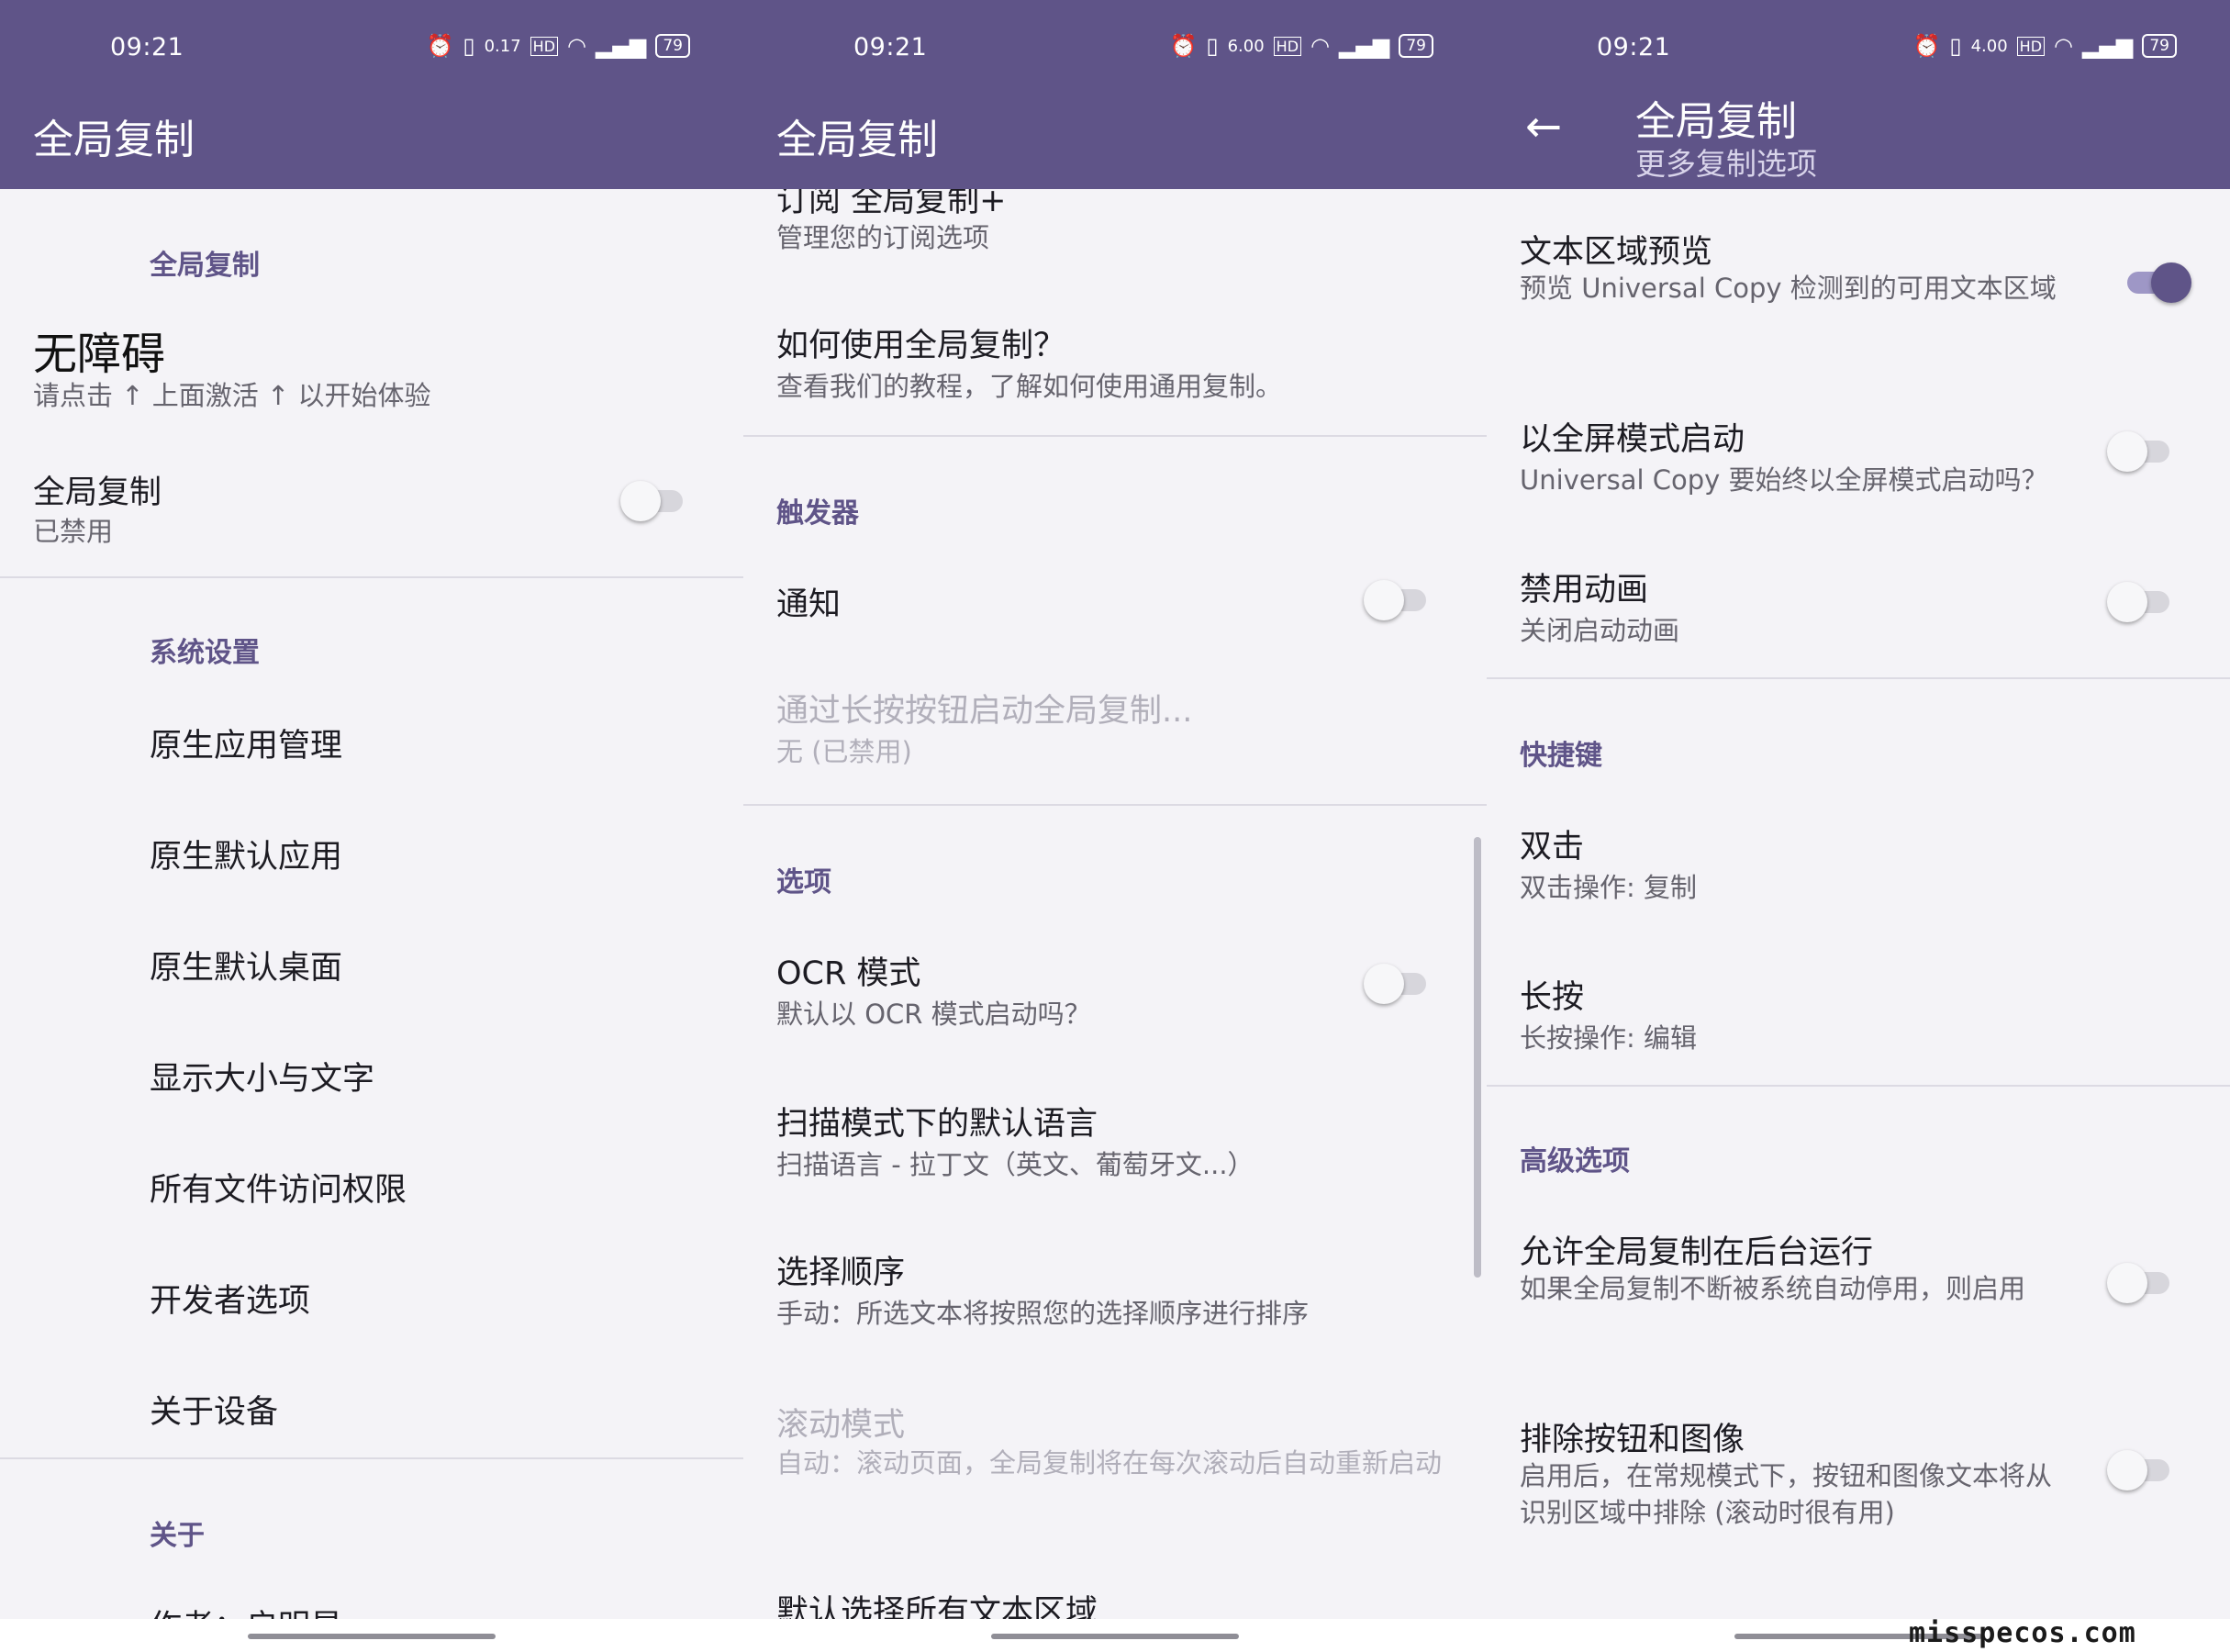 The width and height of the screenshot is (2230, 1652). Describe the element at coordinates (2140, 1470) in the screenshot. I see `exclude-switch` at that location.